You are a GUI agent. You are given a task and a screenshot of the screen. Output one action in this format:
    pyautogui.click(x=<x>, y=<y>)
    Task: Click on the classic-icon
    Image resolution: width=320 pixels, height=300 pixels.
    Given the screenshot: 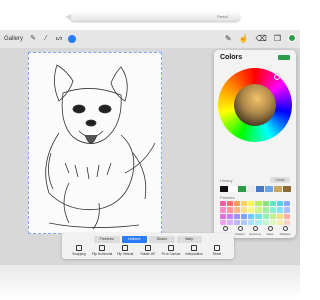 What is the action you would take?
    pyautogui.click(x=240, y=228)
    